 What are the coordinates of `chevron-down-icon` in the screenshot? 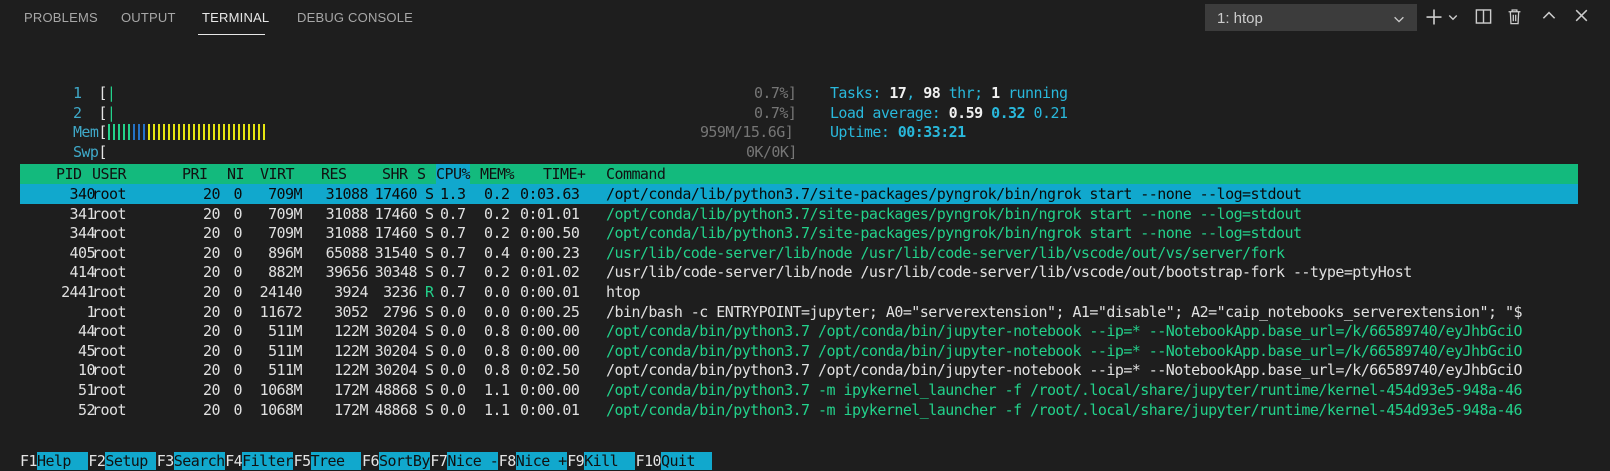 It's located at (1453, 17).